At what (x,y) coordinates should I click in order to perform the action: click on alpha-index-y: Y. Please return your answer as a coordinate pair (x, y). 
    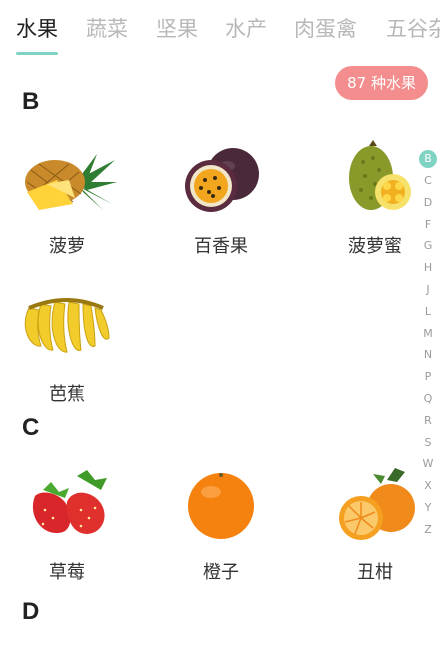
    Looking at the image, I should click on (428, 508).